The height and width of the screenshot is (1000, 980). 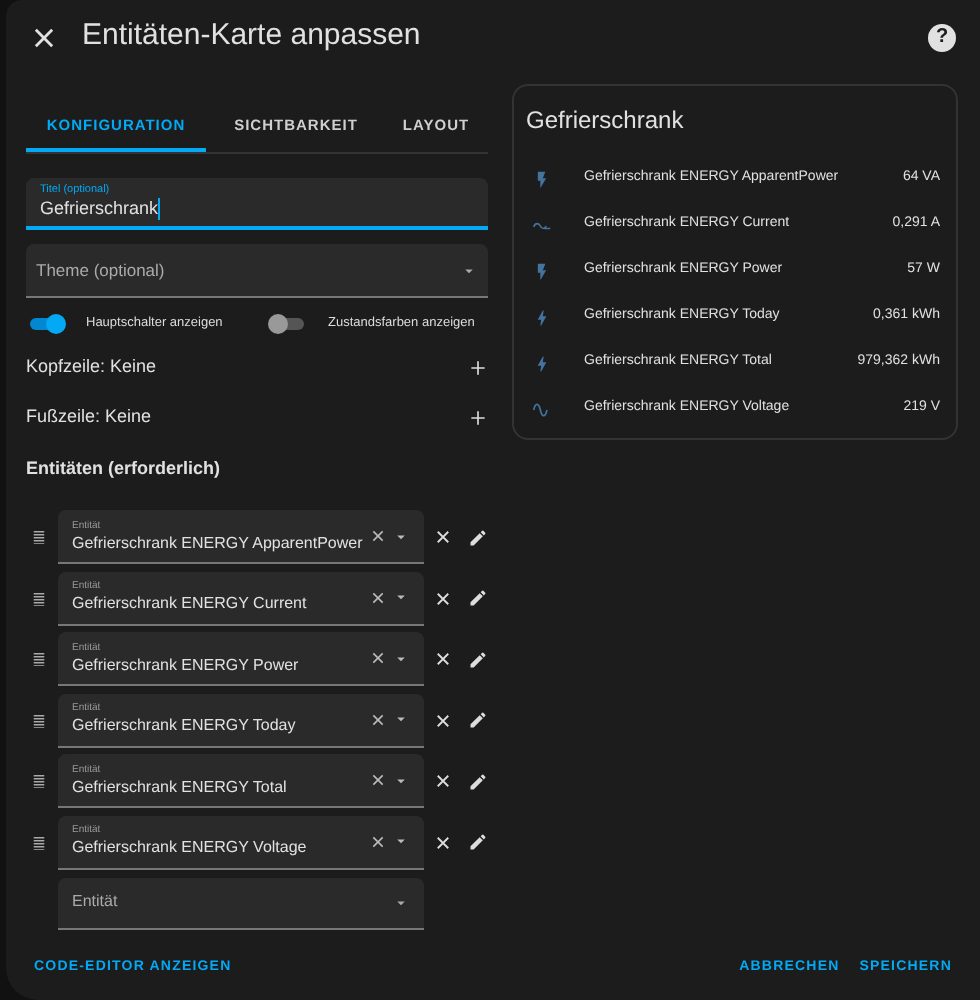 What do you see at coordinates (89, 417) in the screenshot?
I see `section-label: Fußzeile: Keine` at bounding box center [89, 417].